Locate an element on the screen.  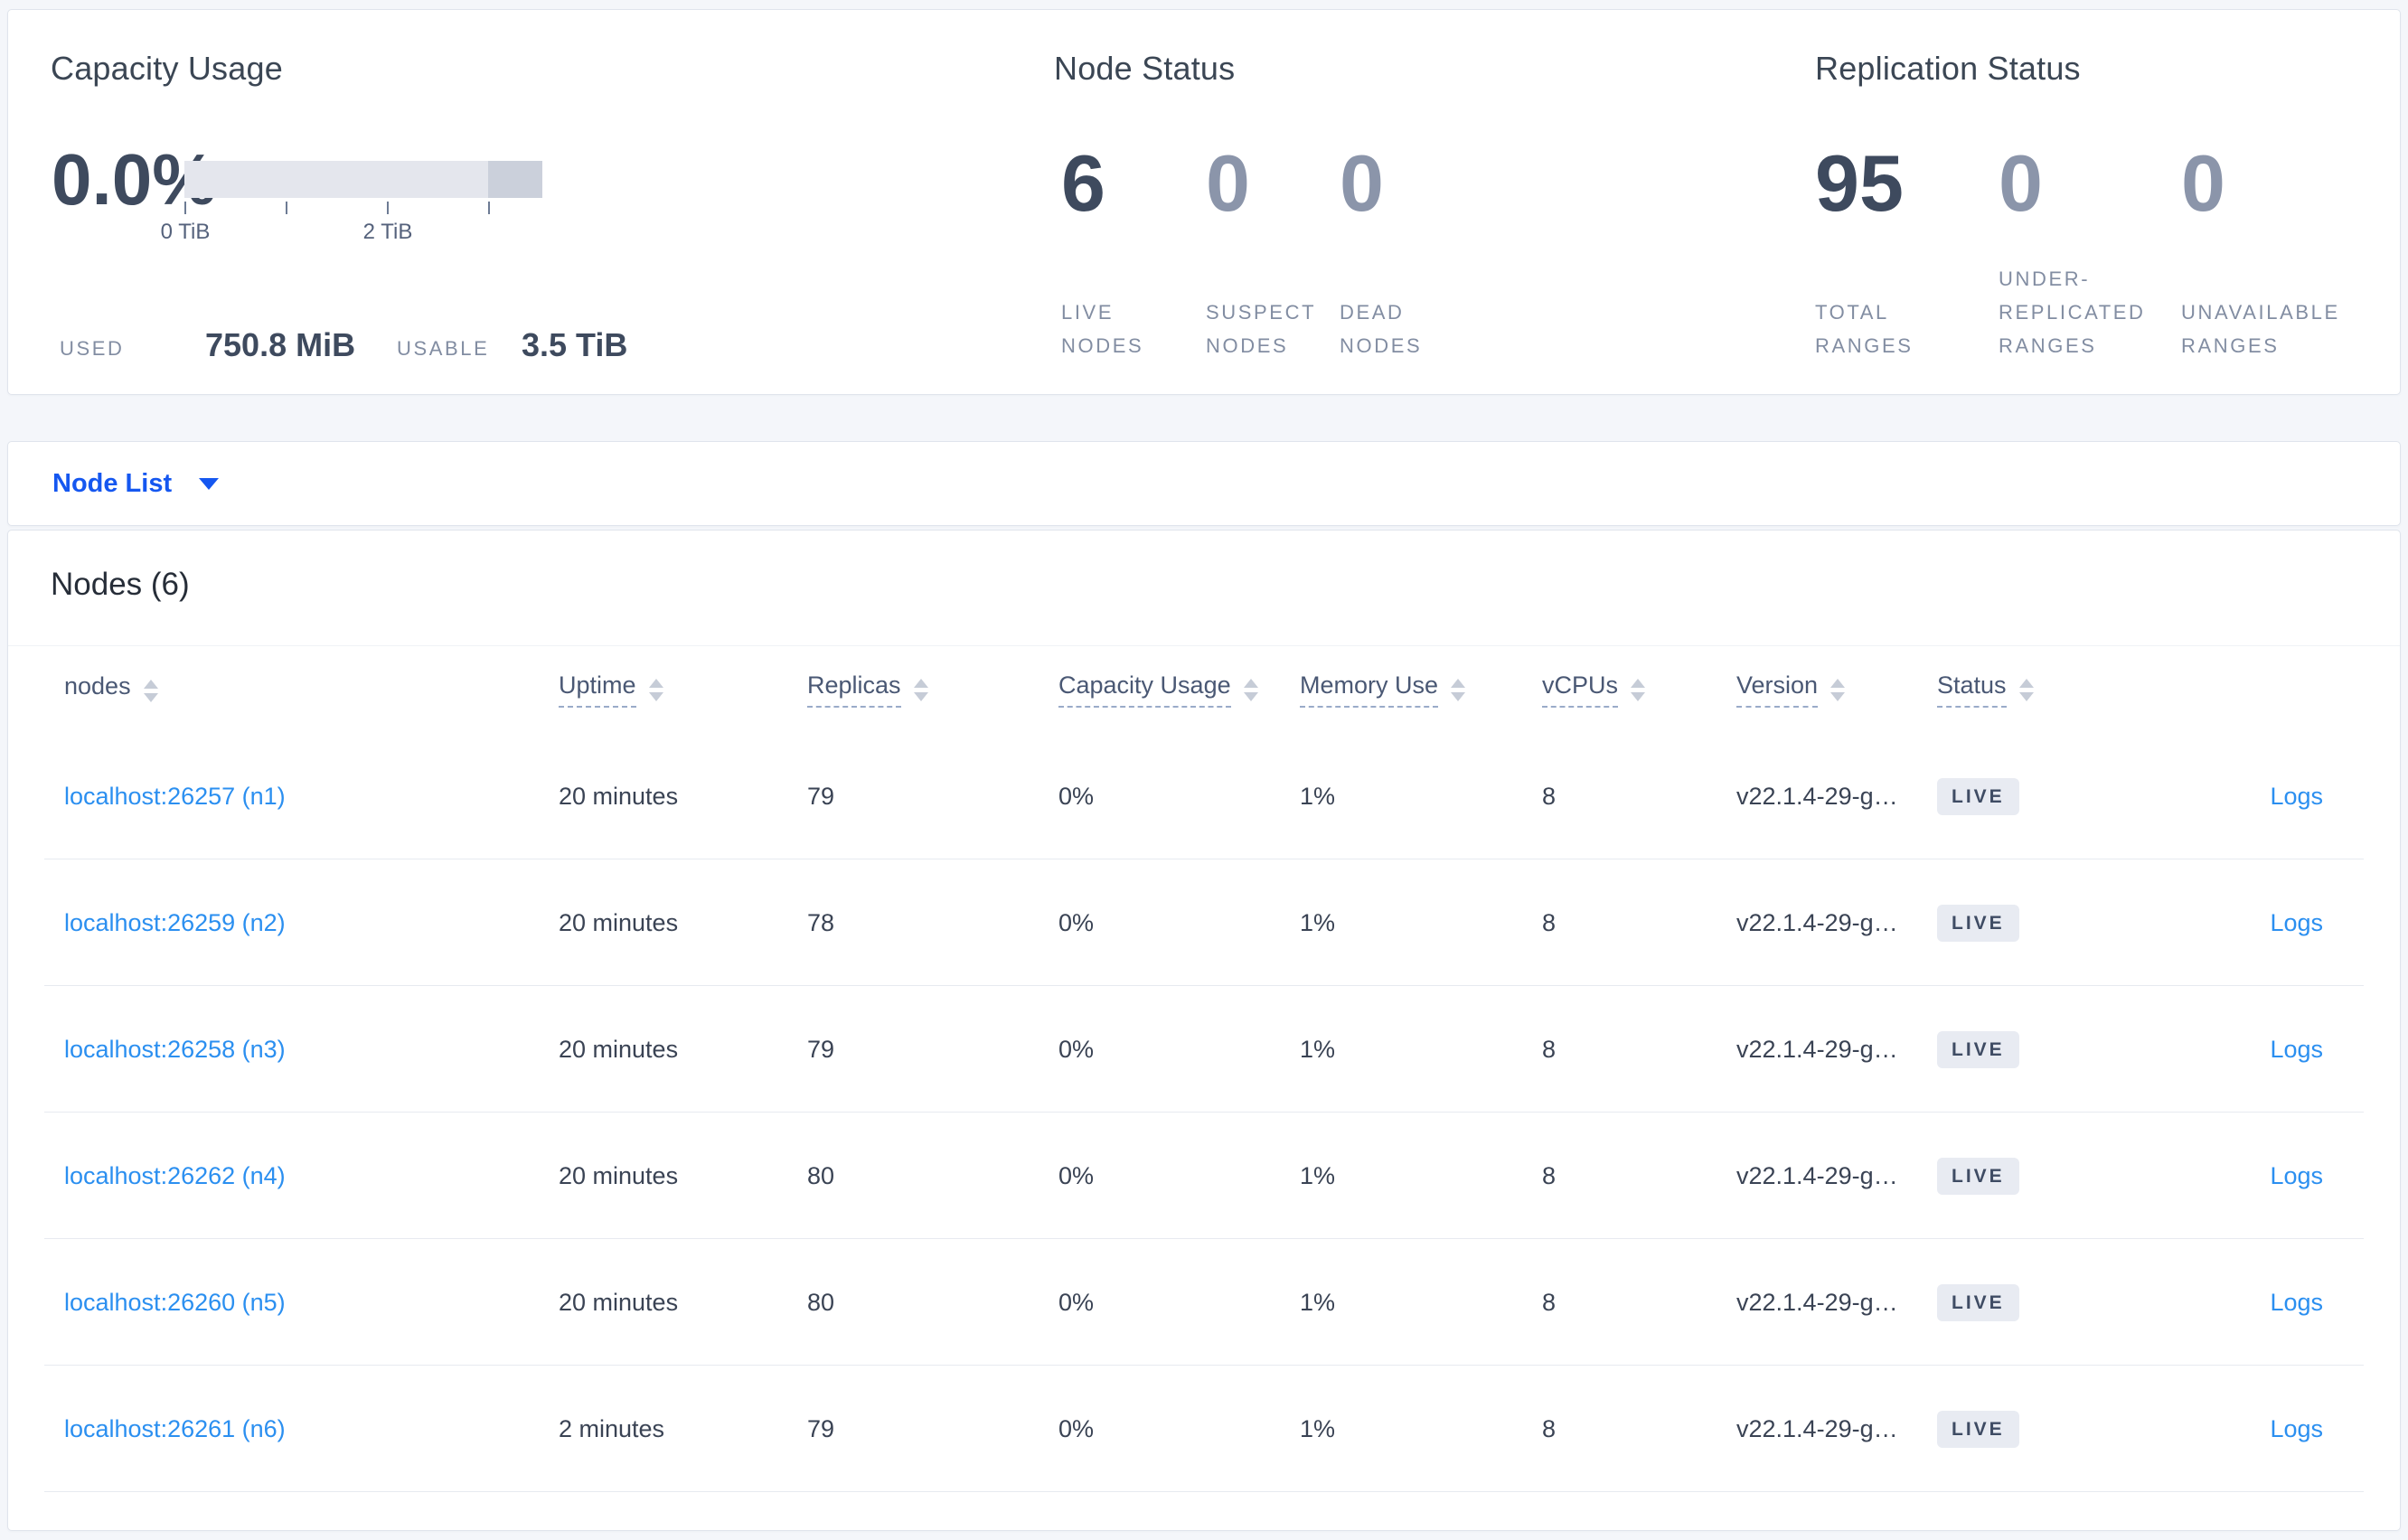
unavailable-ranges-stat: 0 UNAVAILABLE RANGES is located at coordinates (2289, 253).